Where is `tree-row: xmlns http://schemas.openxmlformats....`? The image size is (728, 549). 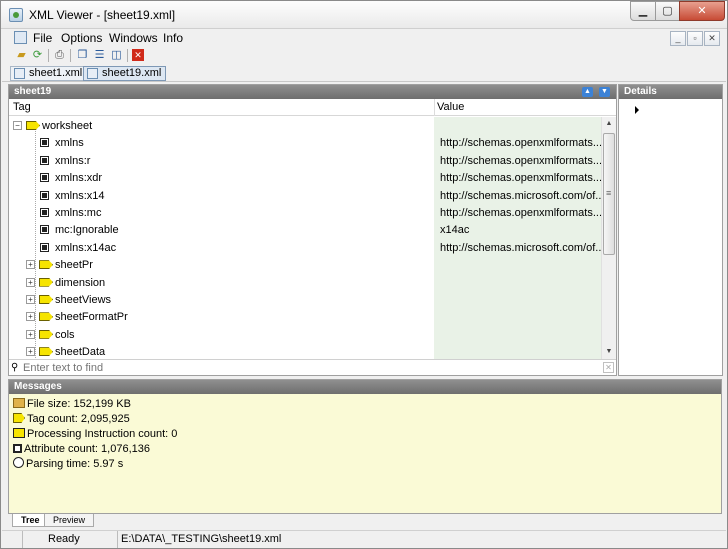 tree-row: xmlns http://schemas.openxmlformats.... is located at coordinates (305, 142).